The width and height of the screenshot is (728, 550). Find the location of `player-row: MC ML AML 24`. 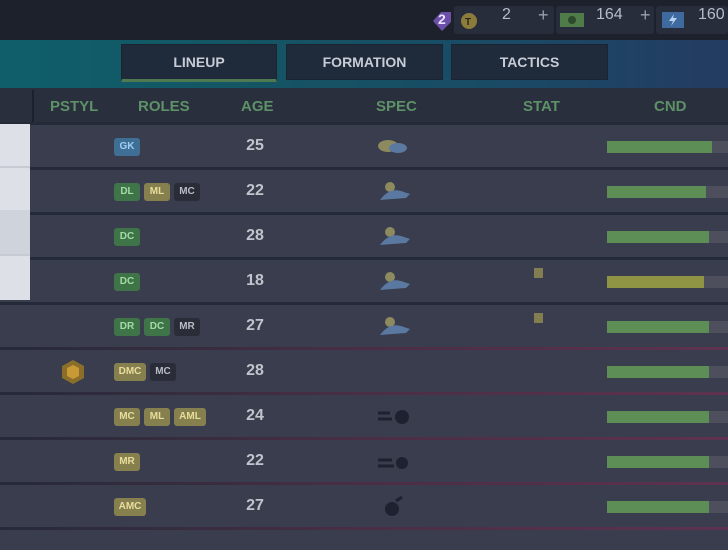

player-row: MC ML AML 24 is located at coordinates (364, 416).